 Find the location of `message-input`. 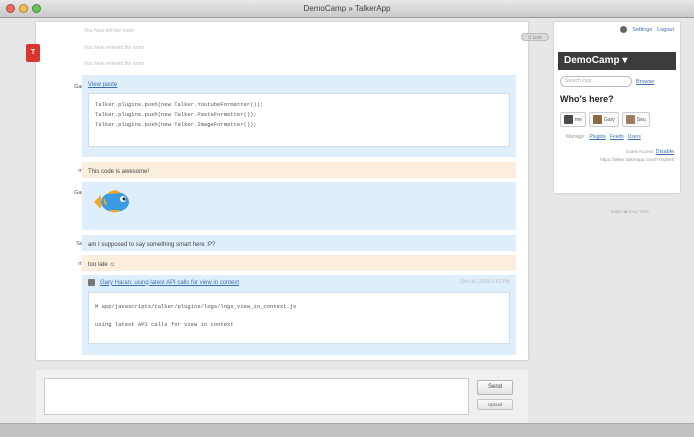

message-input is located at coordinates (256, 396).